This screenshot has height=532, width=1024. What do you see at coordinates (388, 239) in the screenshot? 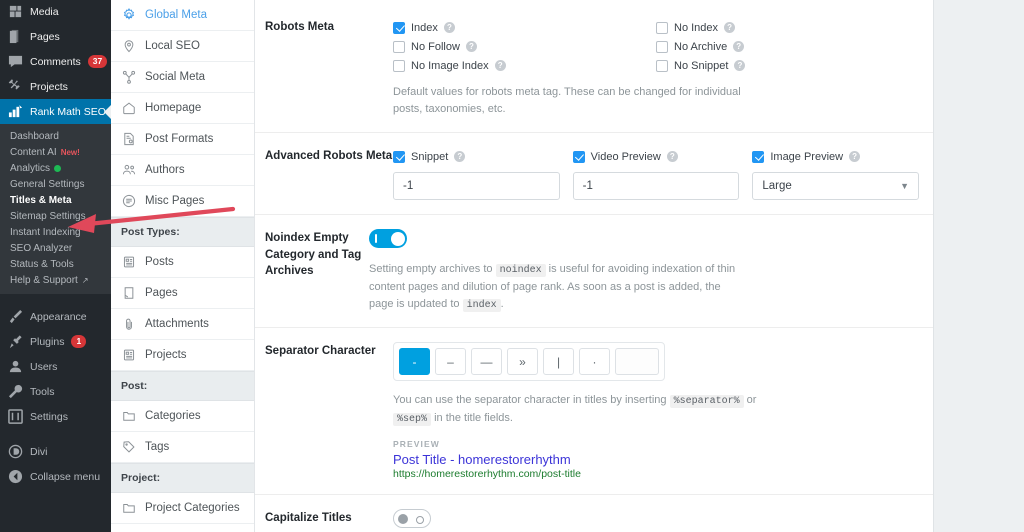
I see `noindex-empty-toggle` at bounding box center [388, 239].